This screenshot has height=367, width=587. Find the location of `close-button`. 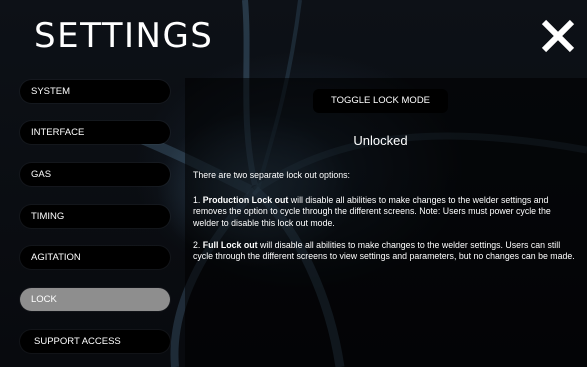

close-button is located at coordinates (558, 36).